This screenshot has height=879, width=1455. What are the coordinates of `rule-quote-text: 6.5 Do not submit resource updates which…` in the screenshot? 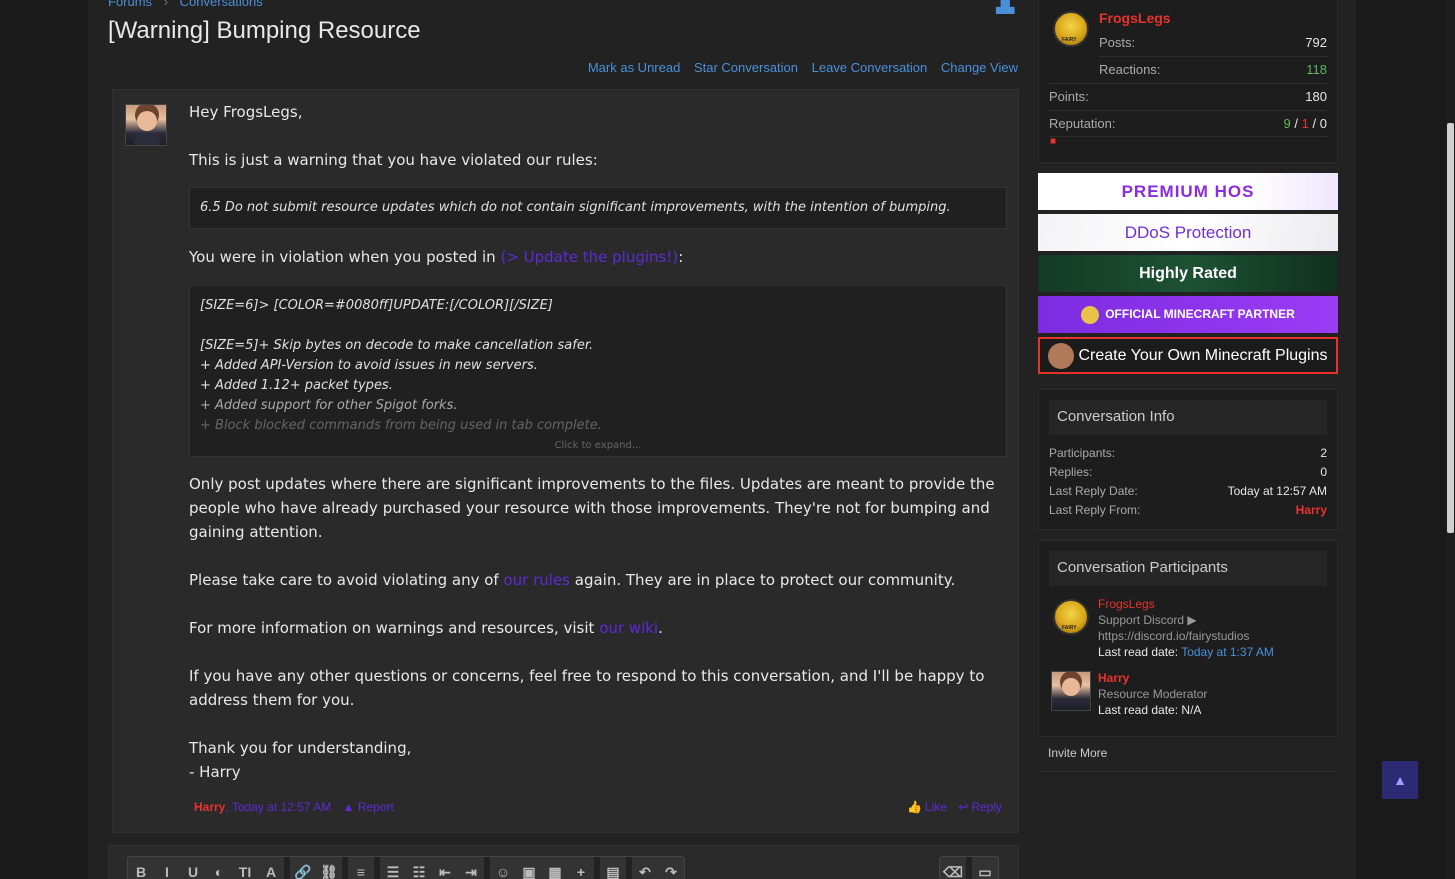 It's located at (575, 207).